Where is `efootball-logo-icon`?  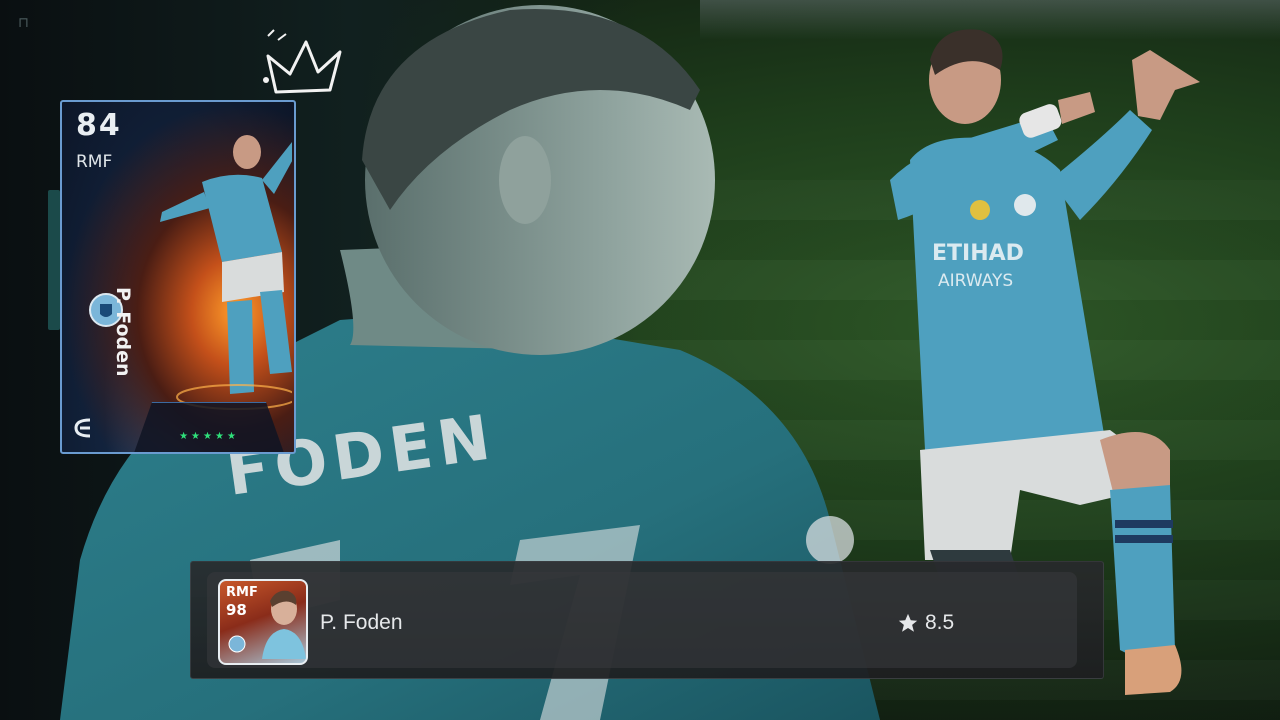 efootball-logo-icon is located at coordinates (82, 428).